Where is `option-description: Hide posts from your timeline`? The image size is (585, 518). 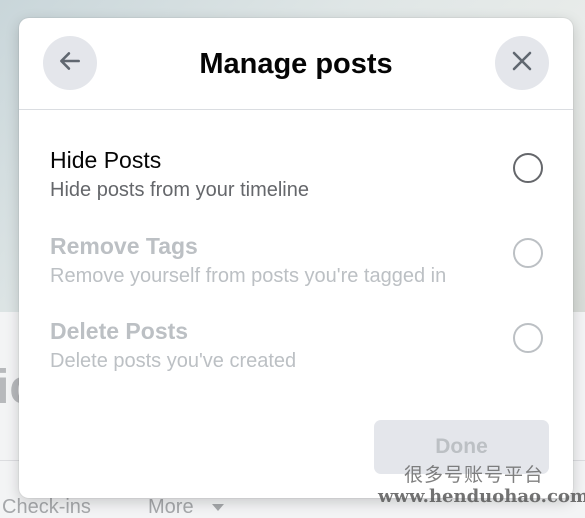
option-description: Hide posts from your timeline is located at coordinates (179, 190).